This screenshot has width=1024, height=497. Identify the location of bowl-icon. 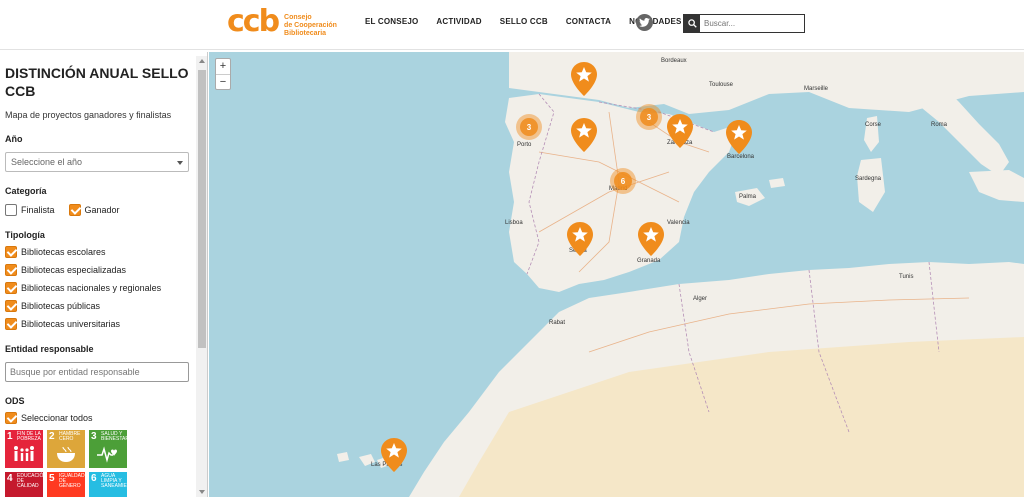
(66, 454).